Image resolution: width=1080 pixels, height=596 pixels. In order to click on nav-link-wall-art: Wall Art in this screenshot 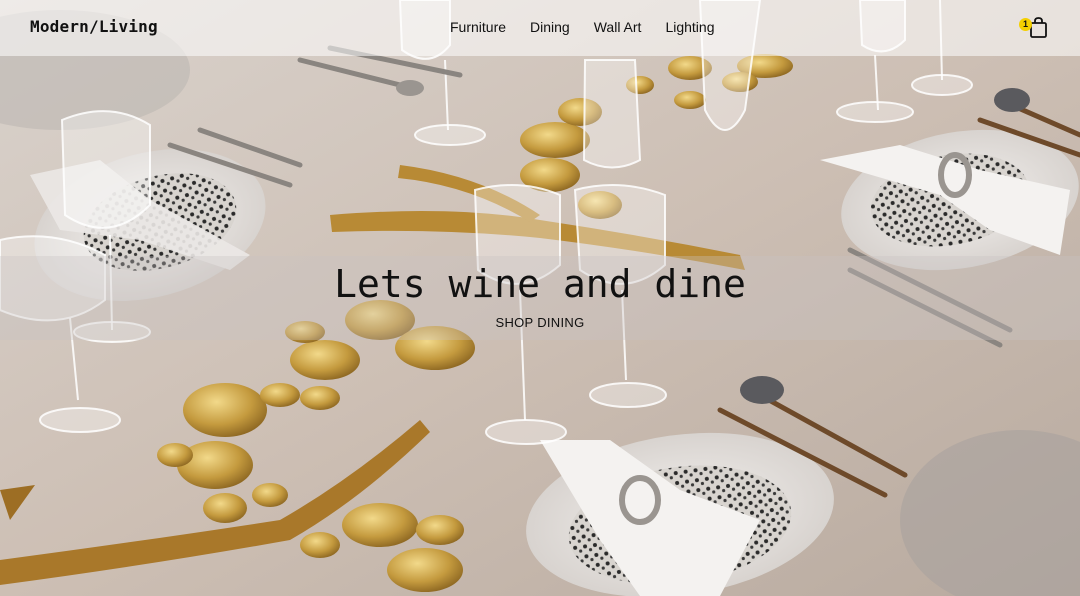, I will do `click(618, 27)`.